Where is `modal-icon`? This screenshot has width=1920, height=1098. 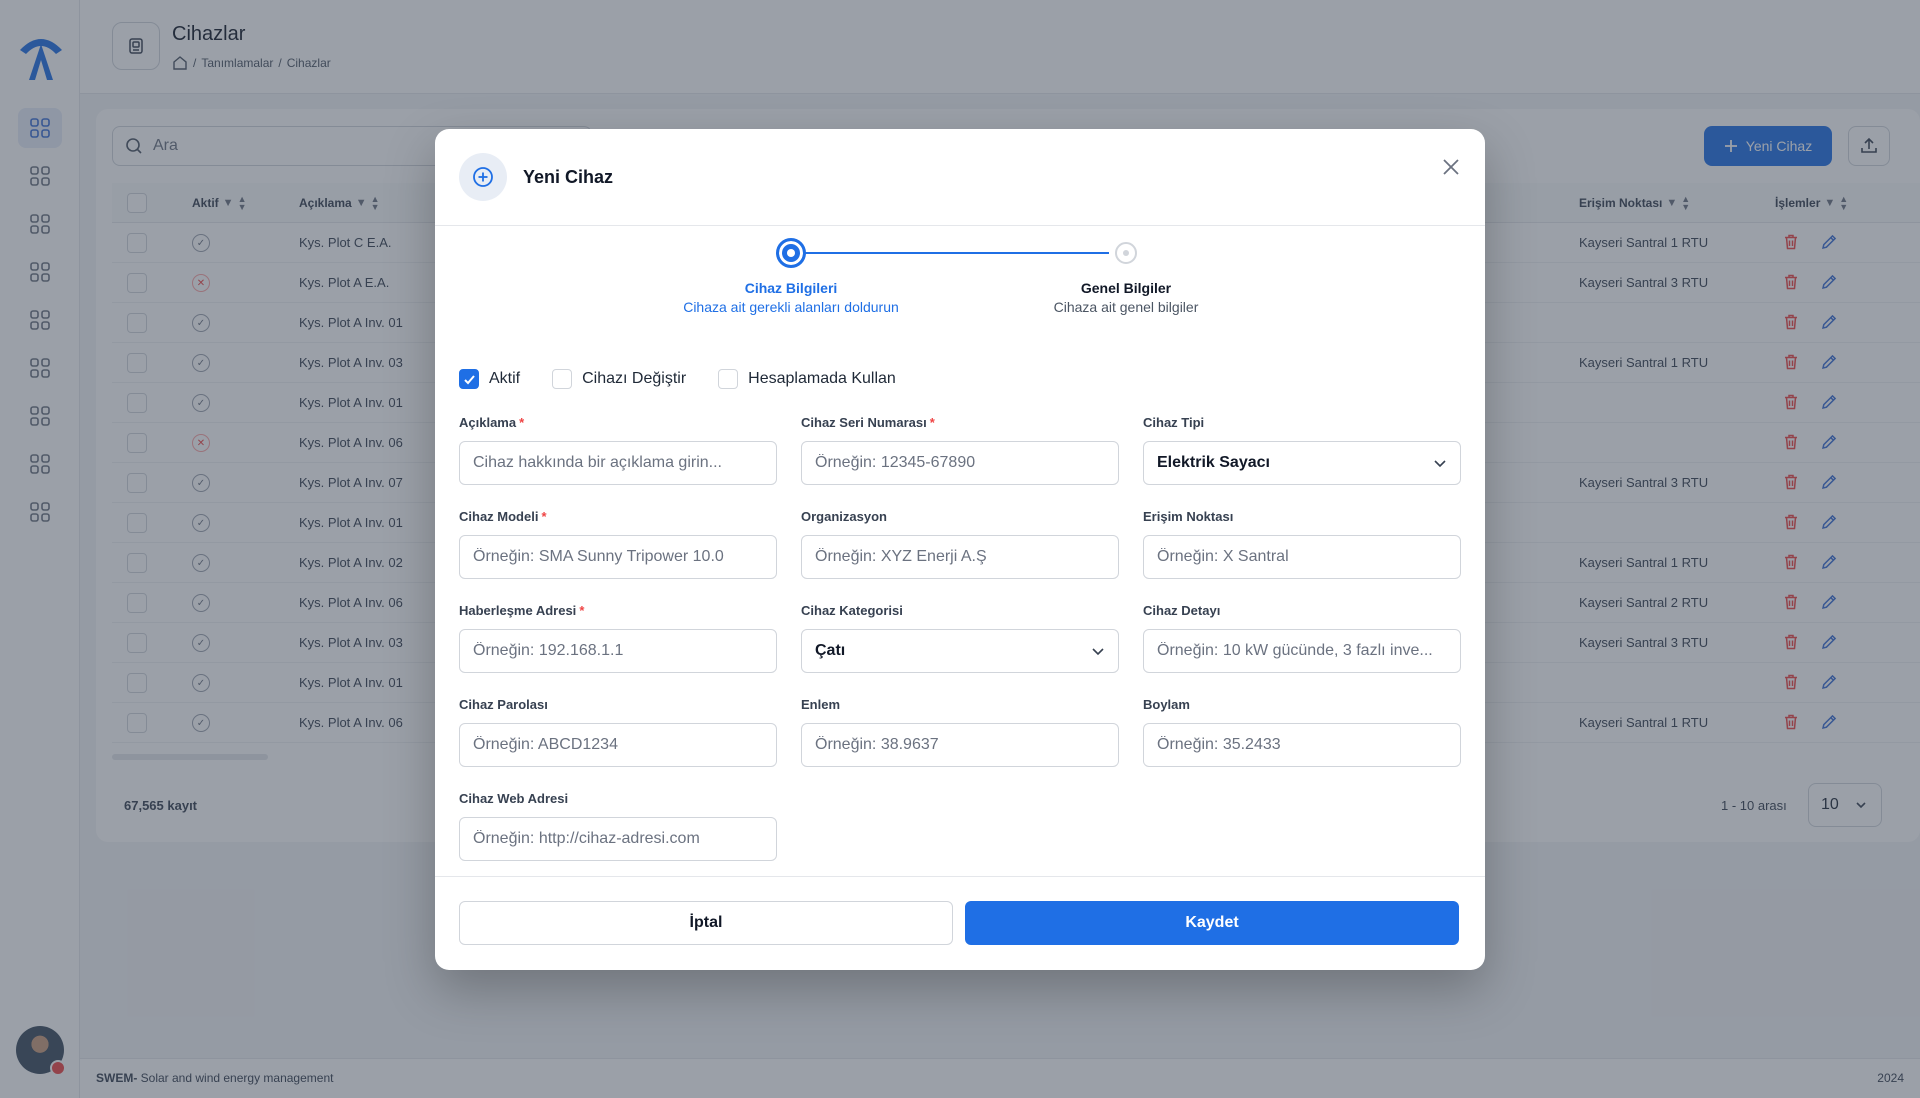
modal-icon is located at coordinates (483, 177).